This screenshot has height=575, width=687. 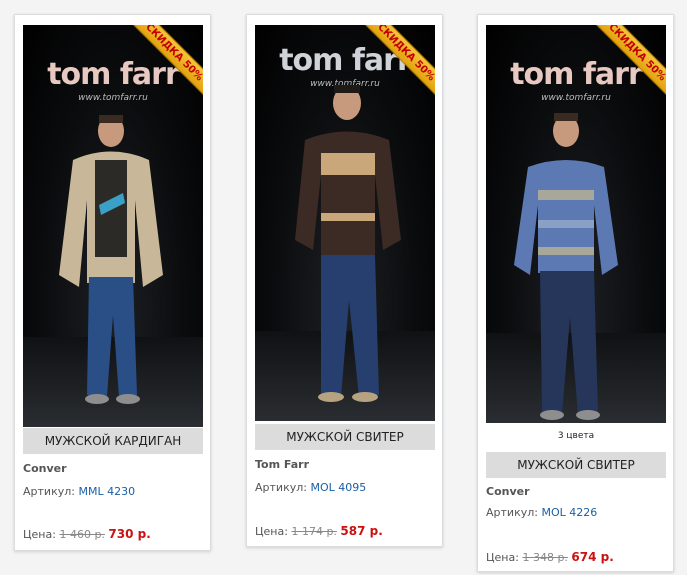 I want to click on product-price: Цена: 1 174 р. 587 р., so click(x=319, y=531).